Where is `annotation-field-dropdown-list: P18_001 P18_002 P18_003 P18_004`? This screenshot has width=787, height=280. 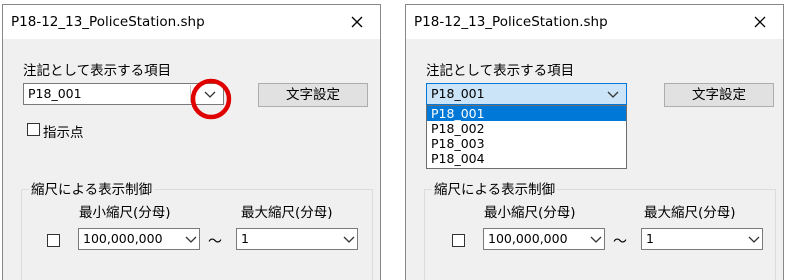 annotation-field-dropdown-list: P18_001 P18_002 P18_003 P18_004 is located at coordinates (526, 137).